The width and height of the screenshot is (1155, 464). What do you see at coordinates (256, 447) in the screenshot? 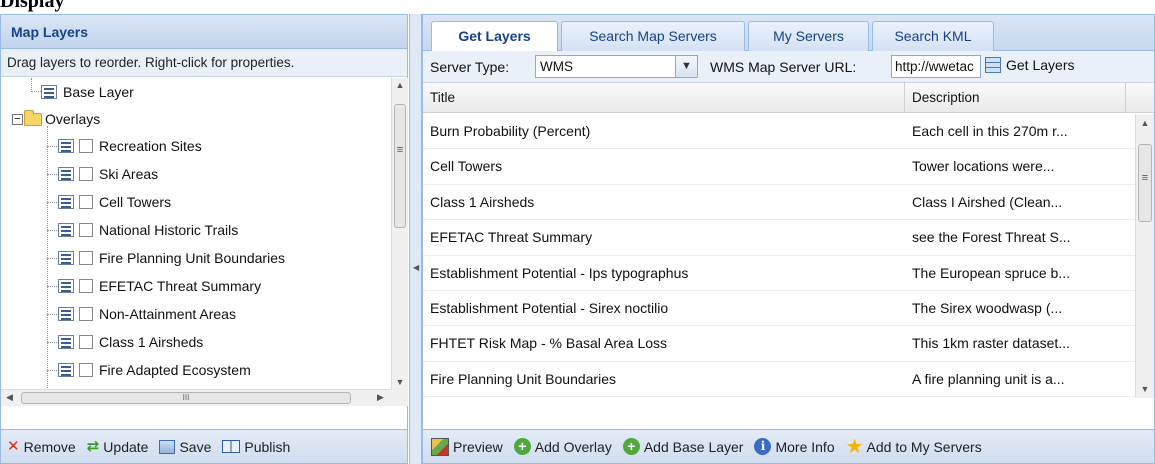
I see `publish-button: Publish` at bounding box center [256, 447].